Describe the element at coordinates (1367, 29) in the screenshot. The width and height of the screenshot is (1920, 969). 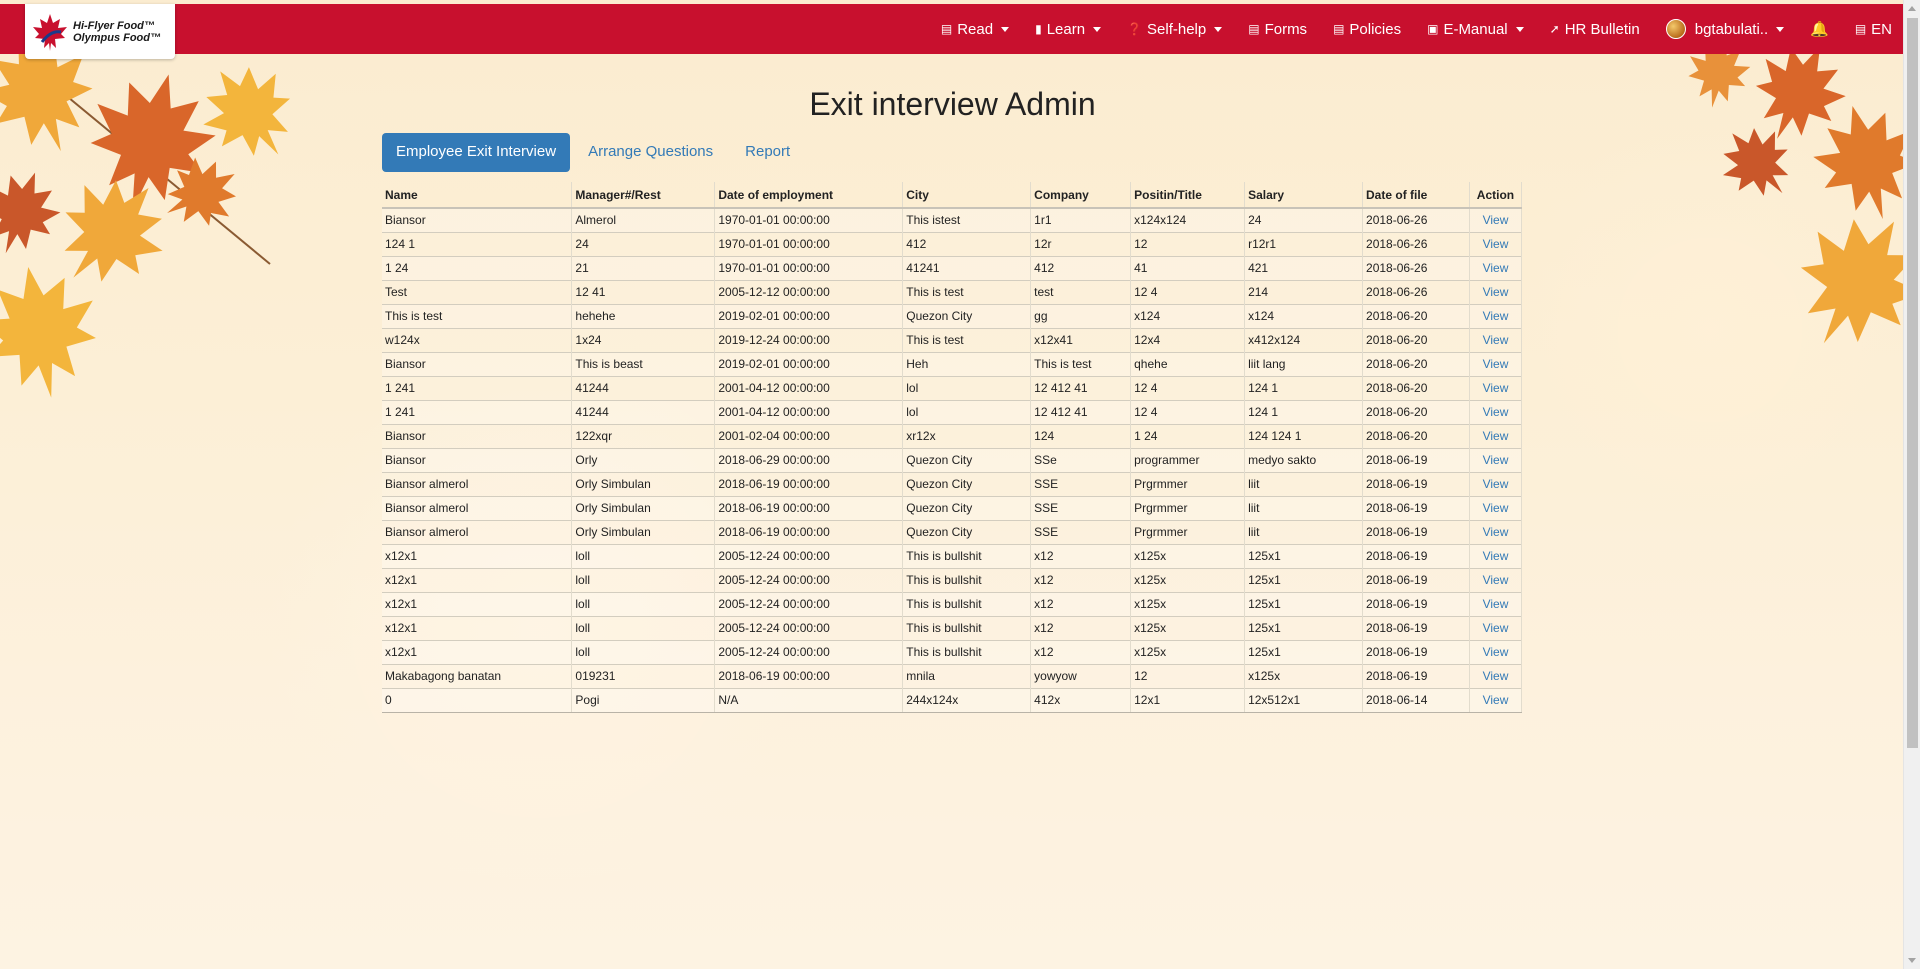
I see `nav-policies: ▤ Policies` at that location.